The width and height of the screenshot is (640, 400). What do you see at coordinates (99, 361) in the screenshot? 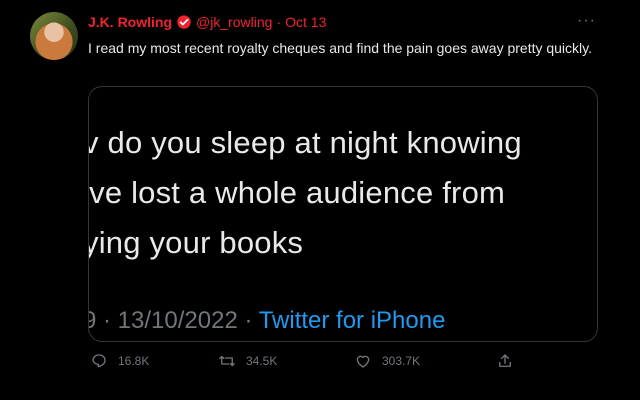
I see `reply-icon` at bounding box center [99, 361].